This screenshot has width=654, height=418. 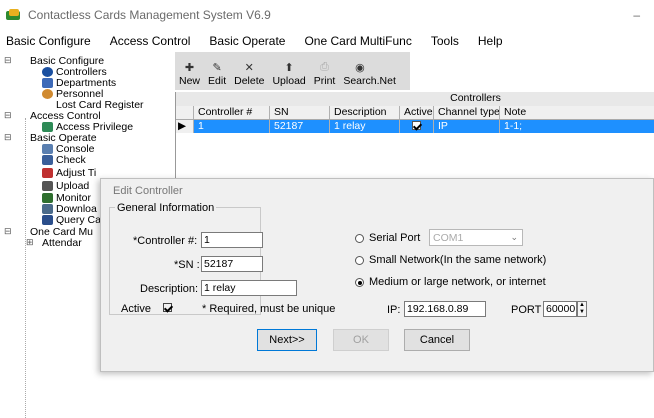 I want to click on spin-down-icon: ▼, so click(x=582, y=312).